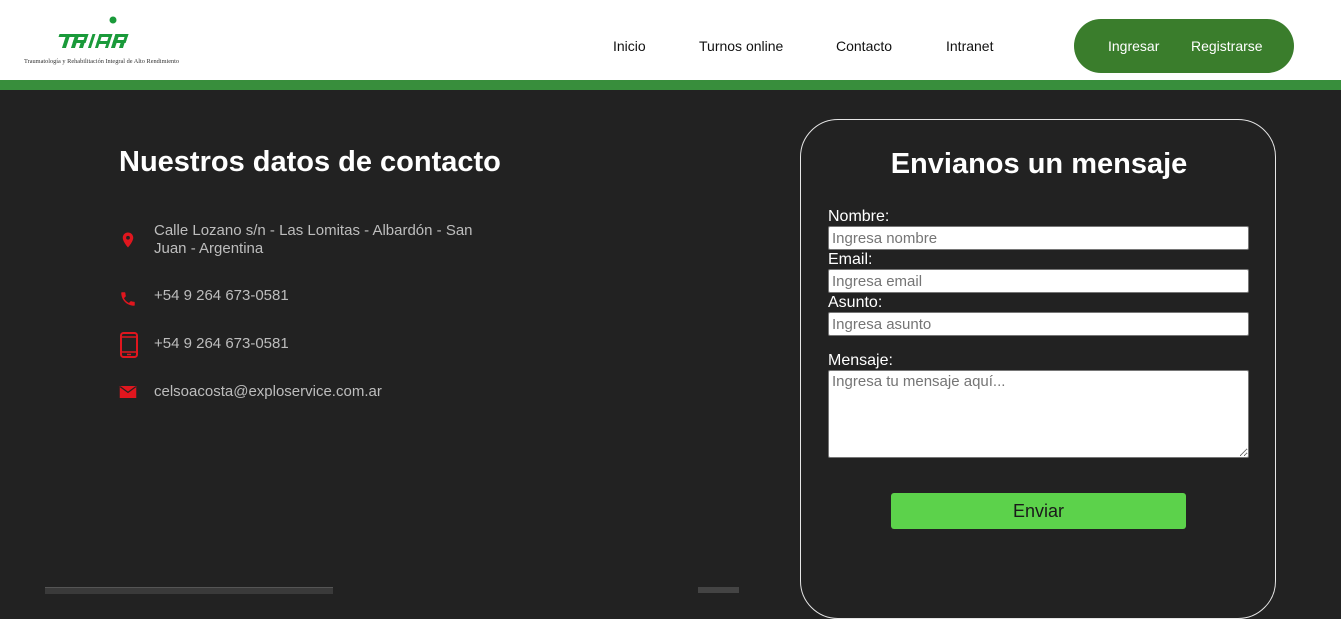 The height and width of the screenshot is (619, 1341). I want to click on phone-text: +54 9 264 673-0581, so click(221, 295).